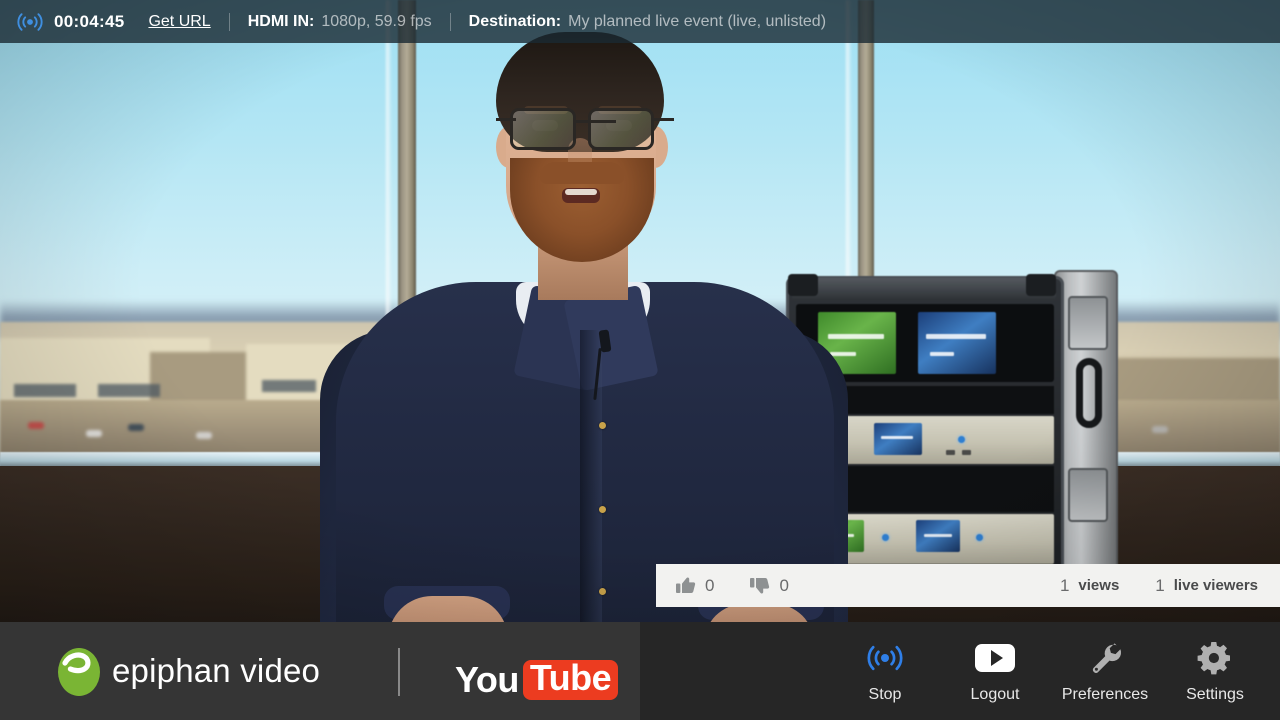 The height and width of the screenshot is (720, 1280). Describe the element at coordinates (1215, 694) in the screenshot. I see `settings-button-label: Settings` at that location.